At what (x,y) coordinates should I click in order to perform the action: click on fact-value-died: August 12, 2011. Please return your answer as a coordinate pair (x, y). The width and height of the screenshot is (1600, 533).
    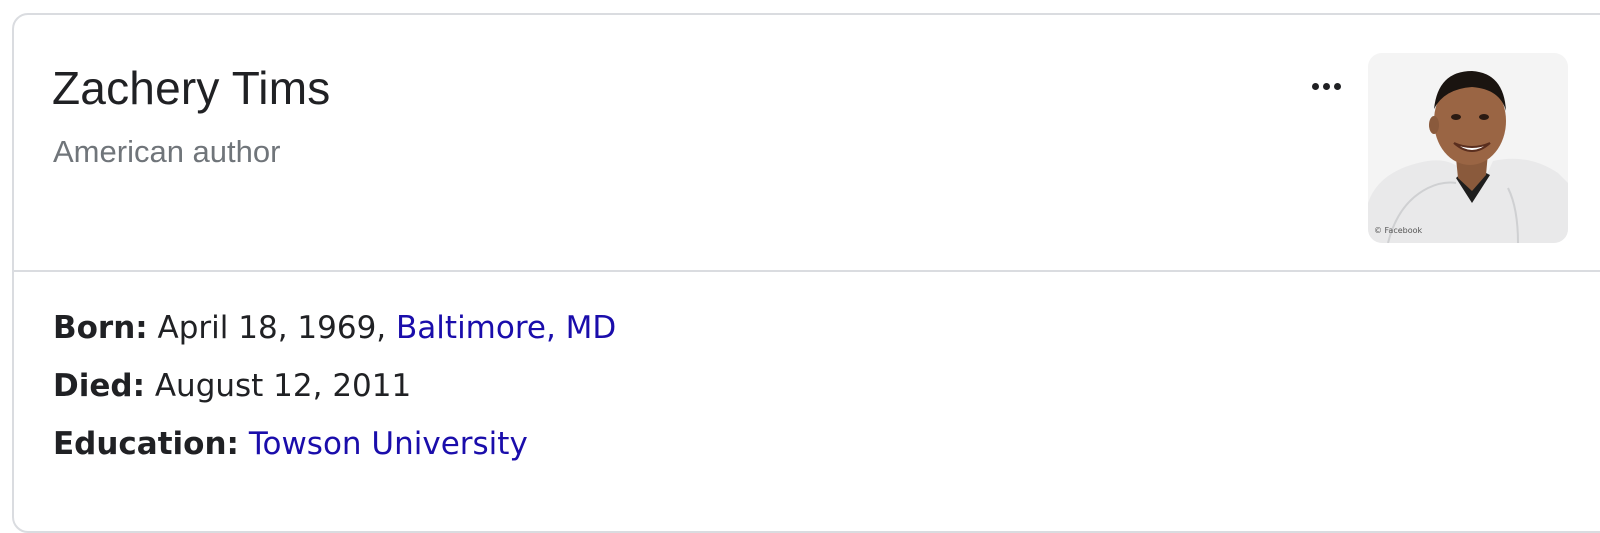
    Looking at the image, I should click on (283, 386).